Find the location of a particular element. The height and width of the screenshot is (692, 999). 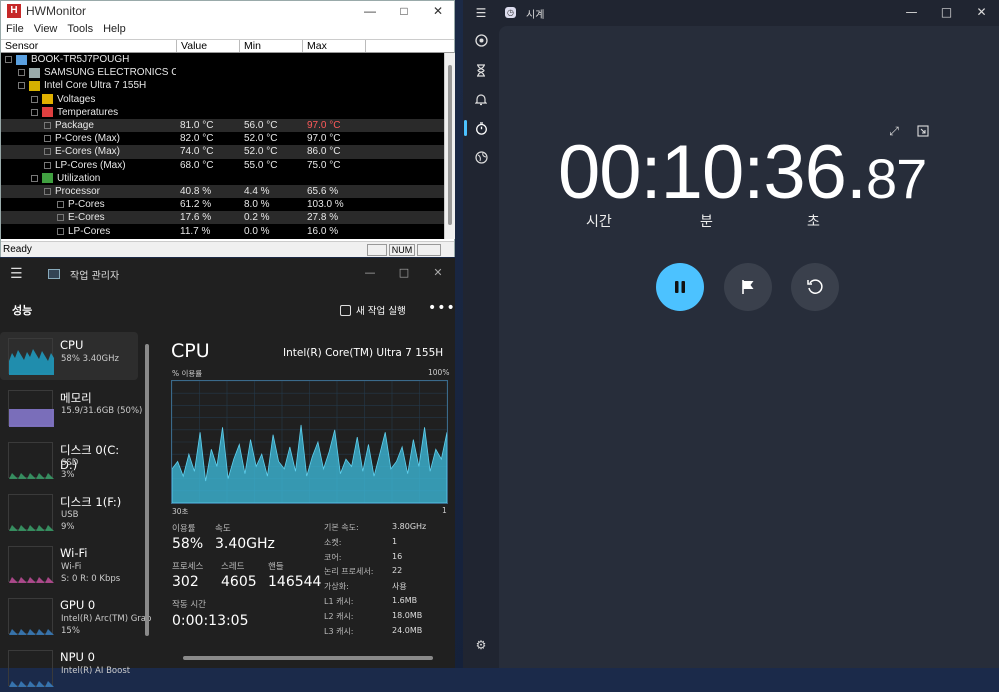

menu-tools: Tools is located at coordinates (80, 29).